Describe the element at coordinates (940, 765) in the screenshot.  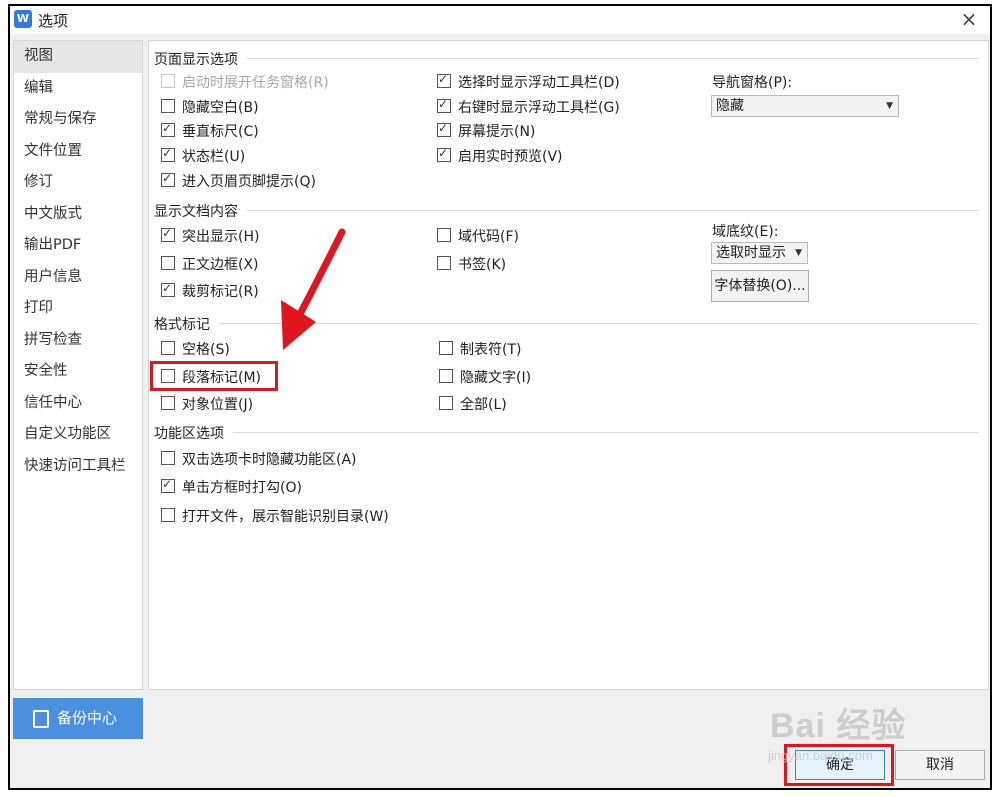
I see `cancel-button: 取消` at that location.